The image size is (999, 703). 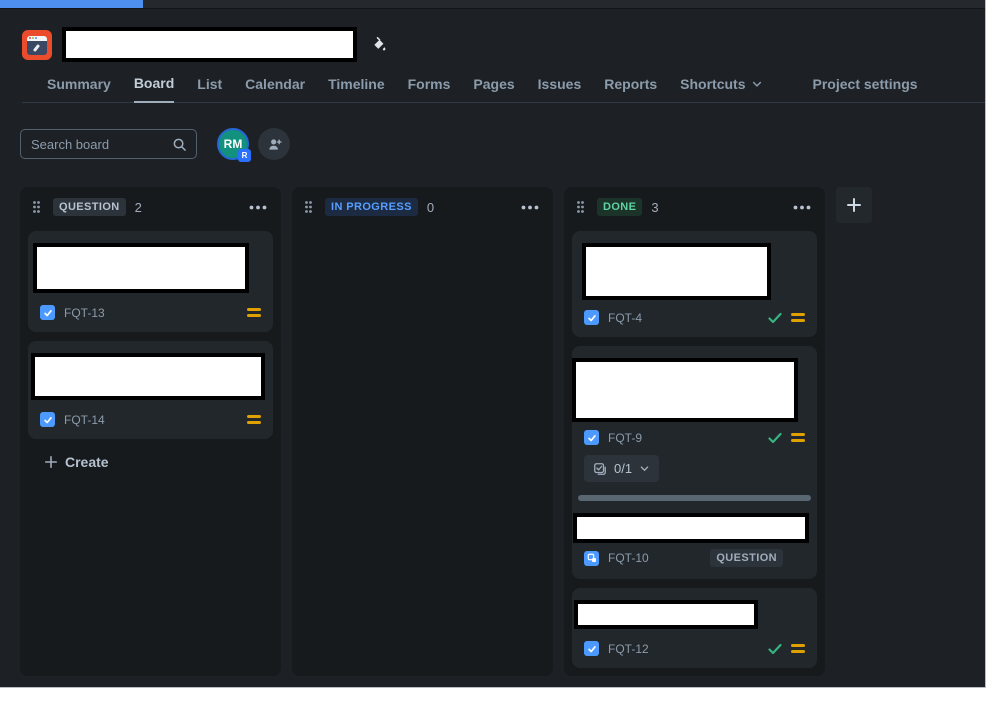 I want to click on column-in-progress-header: IN PROGRESS 0, so click(x=422, y=207).